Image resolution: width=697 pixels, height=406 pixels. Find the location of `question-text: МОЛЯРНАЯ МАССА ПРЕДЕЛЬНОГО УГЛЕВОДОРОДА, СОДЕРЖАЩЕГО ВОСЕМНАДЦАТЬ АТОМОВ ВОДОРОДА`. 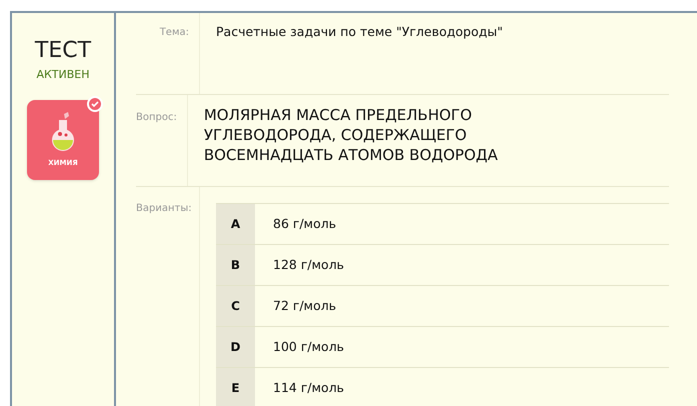

question-text: МОЛЯРНАЯ МАССА ПРЕДЕЛЬНОГО УГЛЕВОДОРОДА, СОДЕРЖАЩЕГО ВОСЕМНАДЦАТЬ АТОМОВ ВОДОРОДА is located at coordinates (350, 135).